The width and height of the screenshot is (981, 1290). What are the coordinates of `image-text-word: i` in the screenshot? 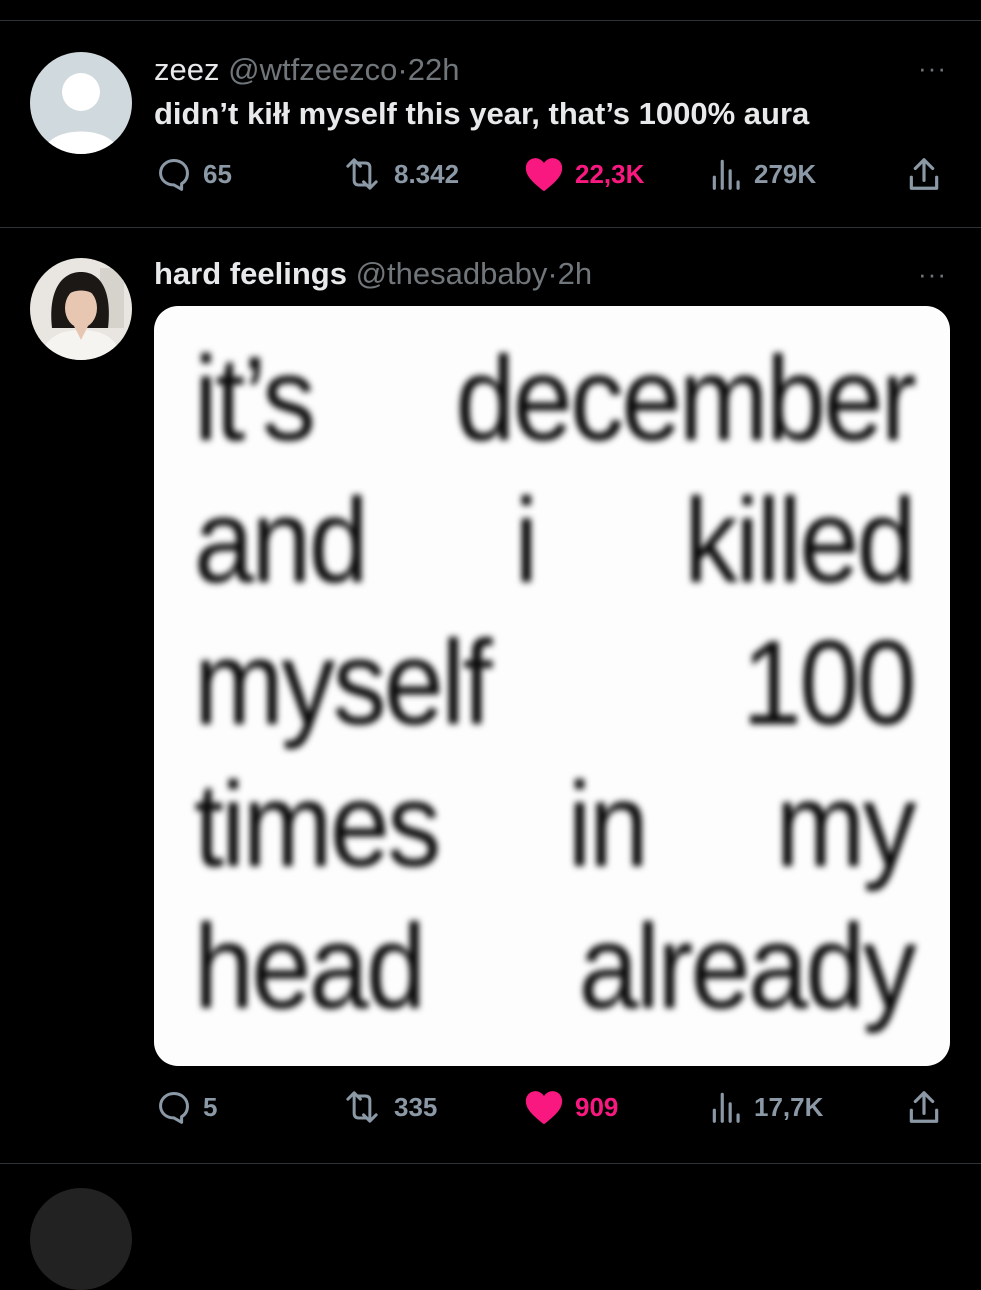 It's located at (526, 541).